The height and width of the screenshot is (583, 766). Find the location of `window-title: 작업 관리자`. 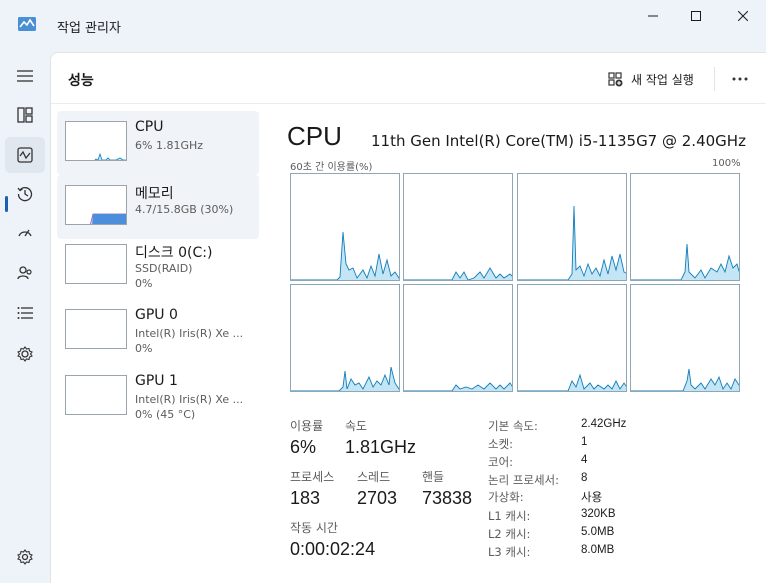

window-title: 작업 관리자 is located at coordinates (89, 28).